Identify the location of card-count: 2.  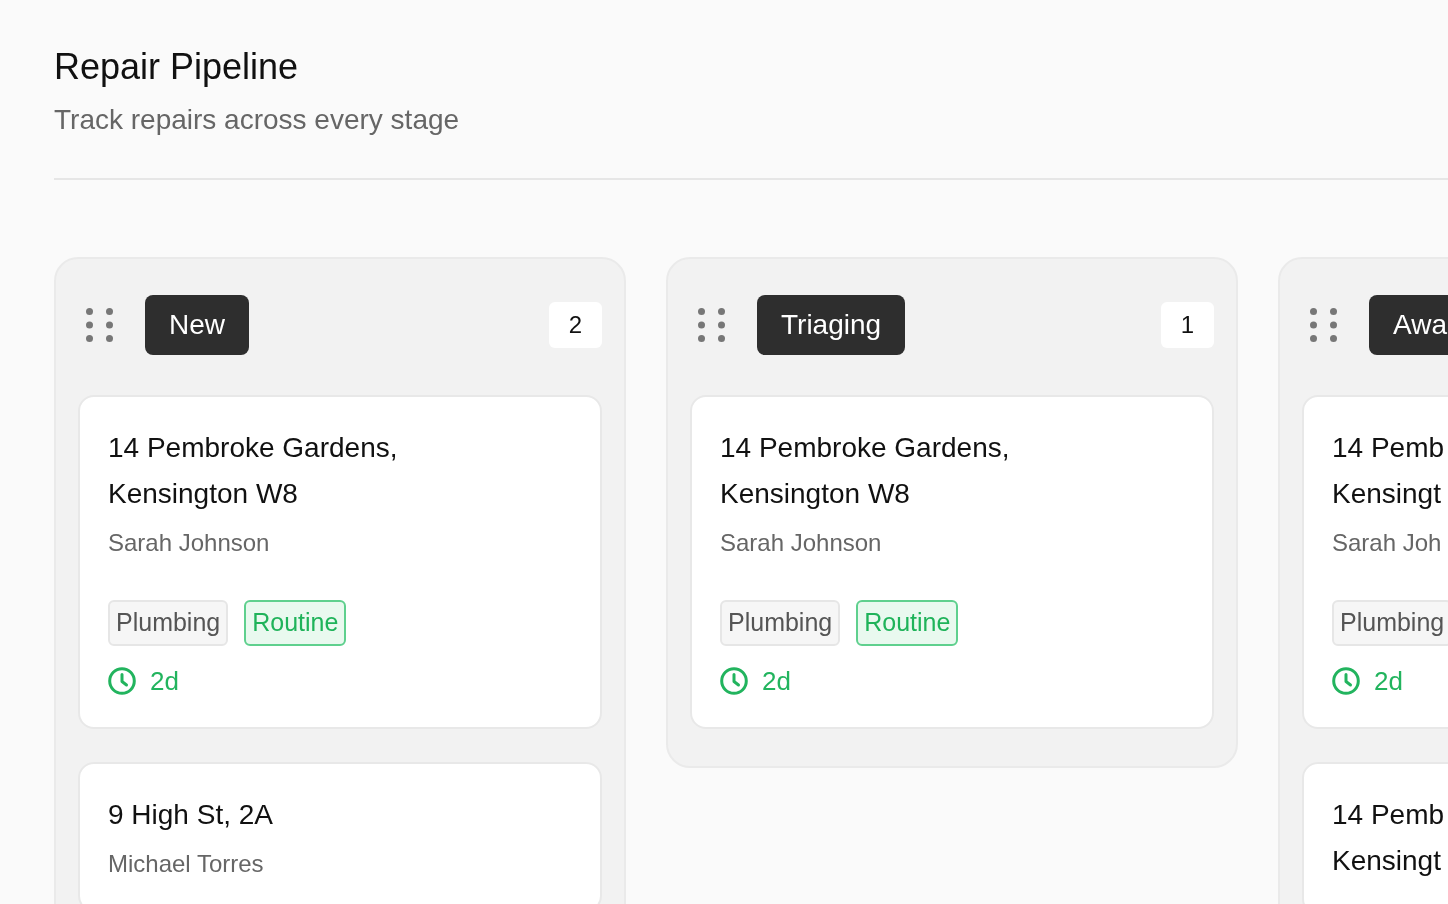
(575, 325).